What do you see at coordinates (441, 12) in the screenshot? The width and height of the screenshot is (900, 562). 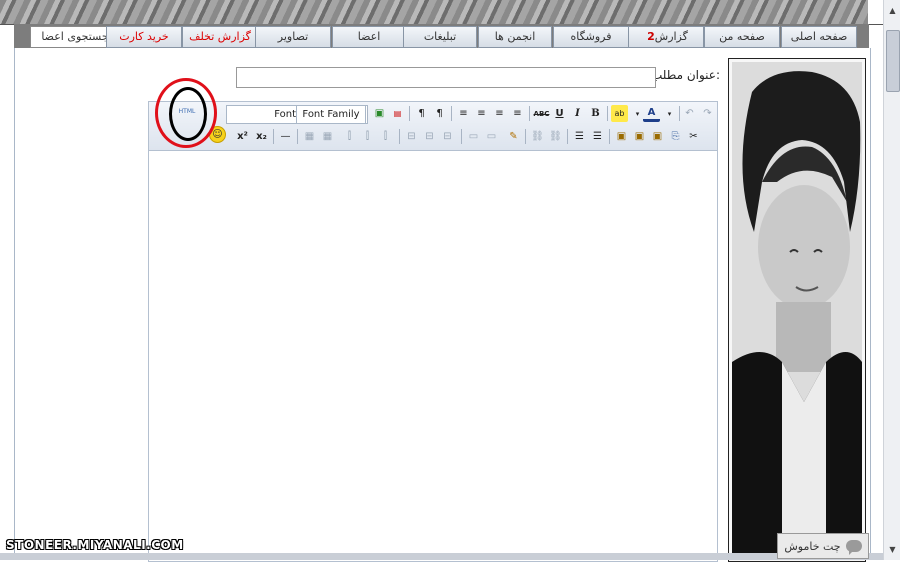 I see `site-banner` at bounding box center [441, 12].